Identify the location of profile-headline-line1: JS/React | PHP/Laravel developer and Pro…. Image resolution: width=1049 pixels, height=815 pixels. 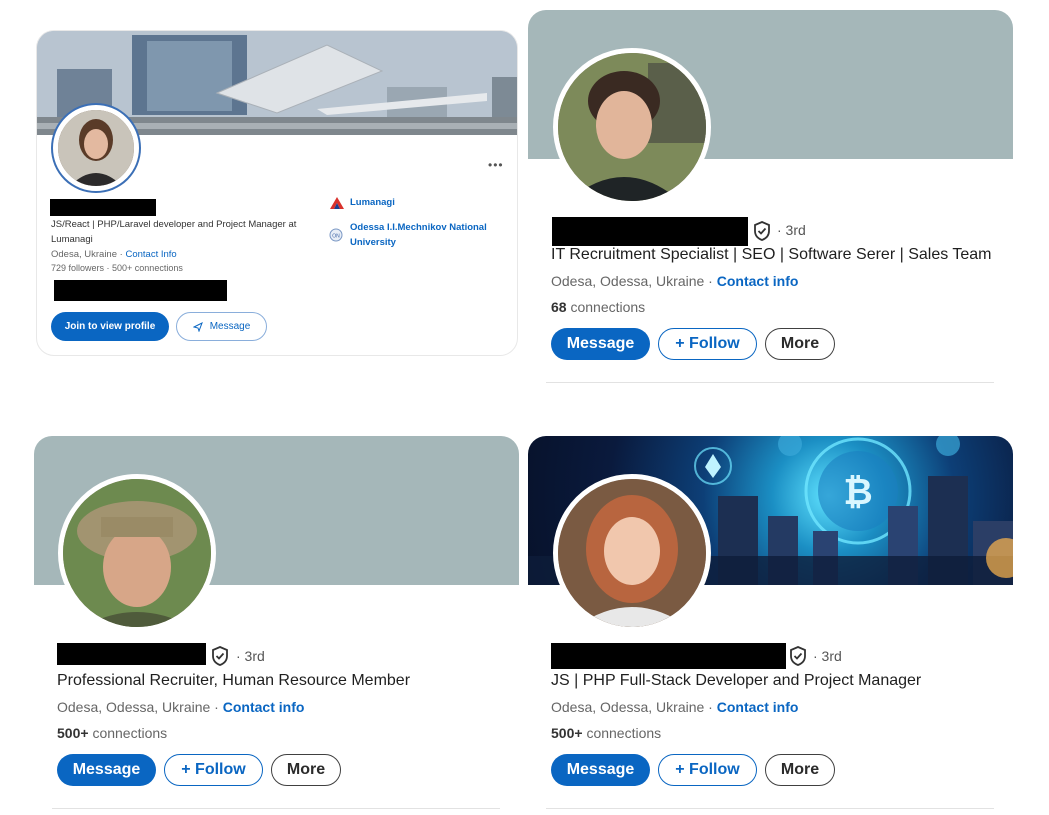
(174, 224).